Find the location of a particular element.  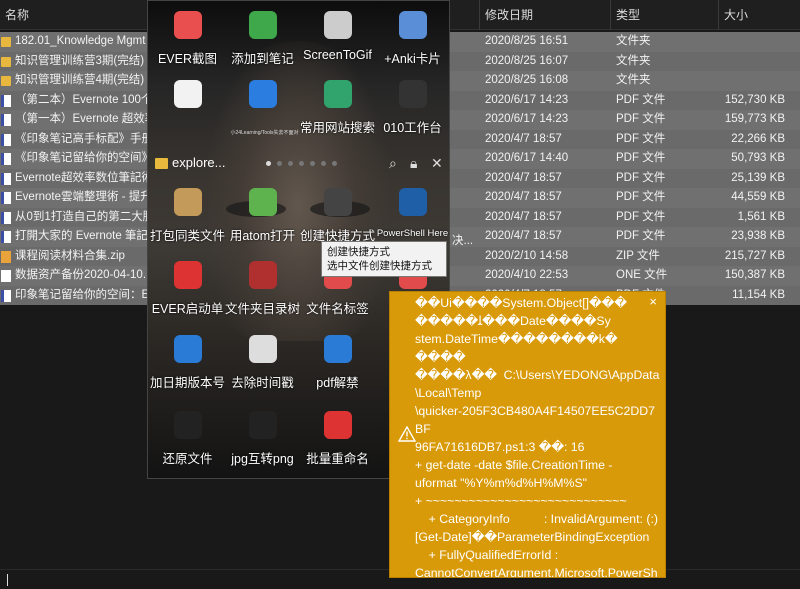

action-search: 常用网站搜索【自创】 is located at coordinates (337, 108).